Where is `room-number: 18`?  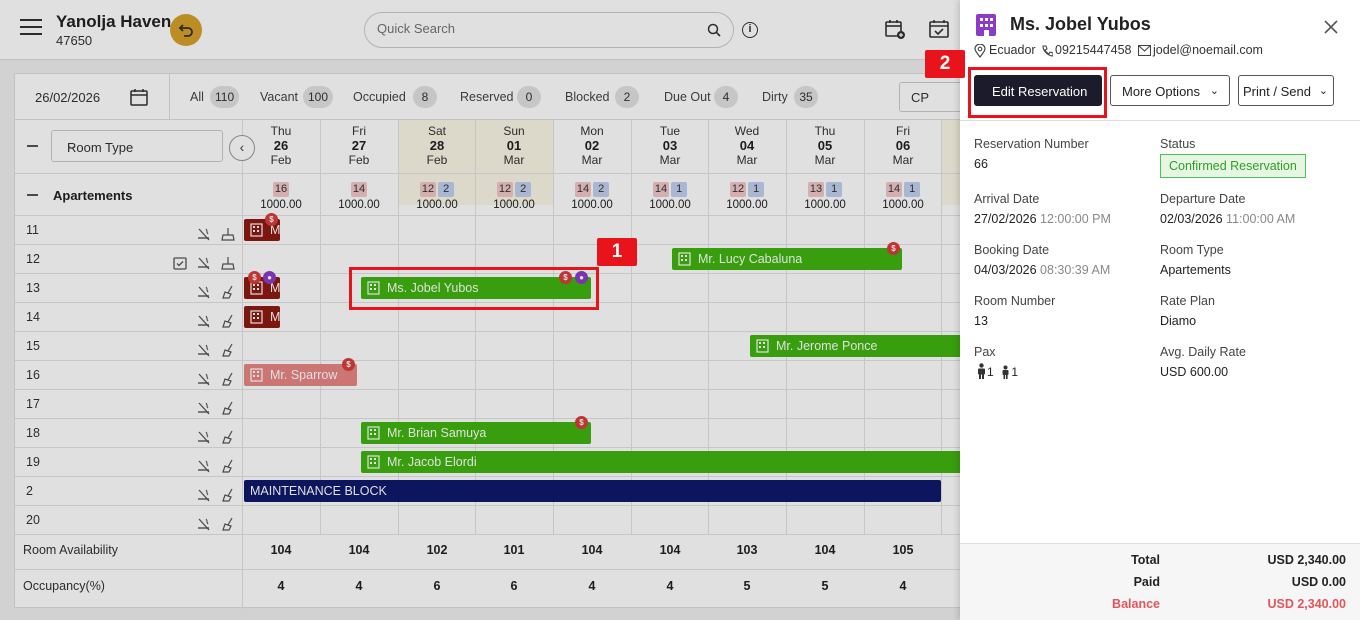
room-number: 18 is located at coordinates (33, 433).